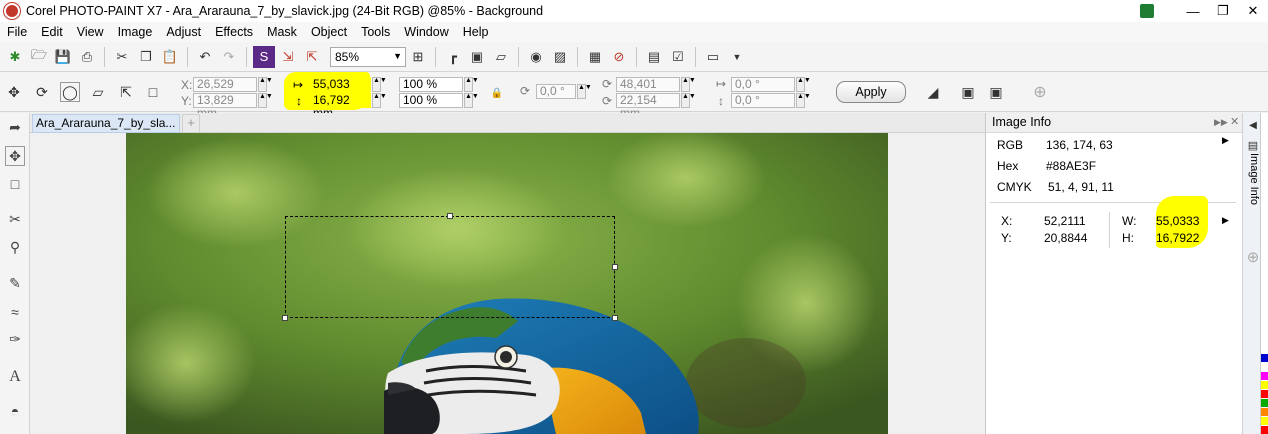 This screenshot has width=1268, height=434. Describe the element at coordinates (368, 56) in the screenshot. I see `zoom-level-select: 85% ▼` at that location.